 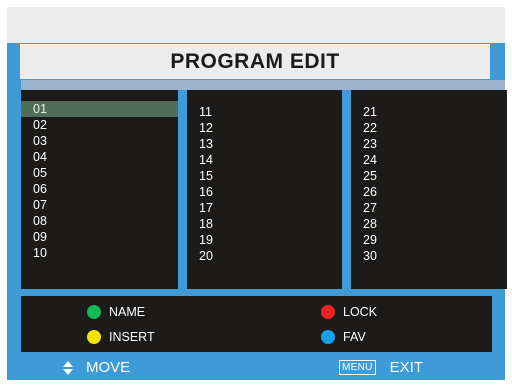 What do you see at coordinates (99, 205) in the screenshot?
I see `program-item: 07` at bounding box center [99, 205].